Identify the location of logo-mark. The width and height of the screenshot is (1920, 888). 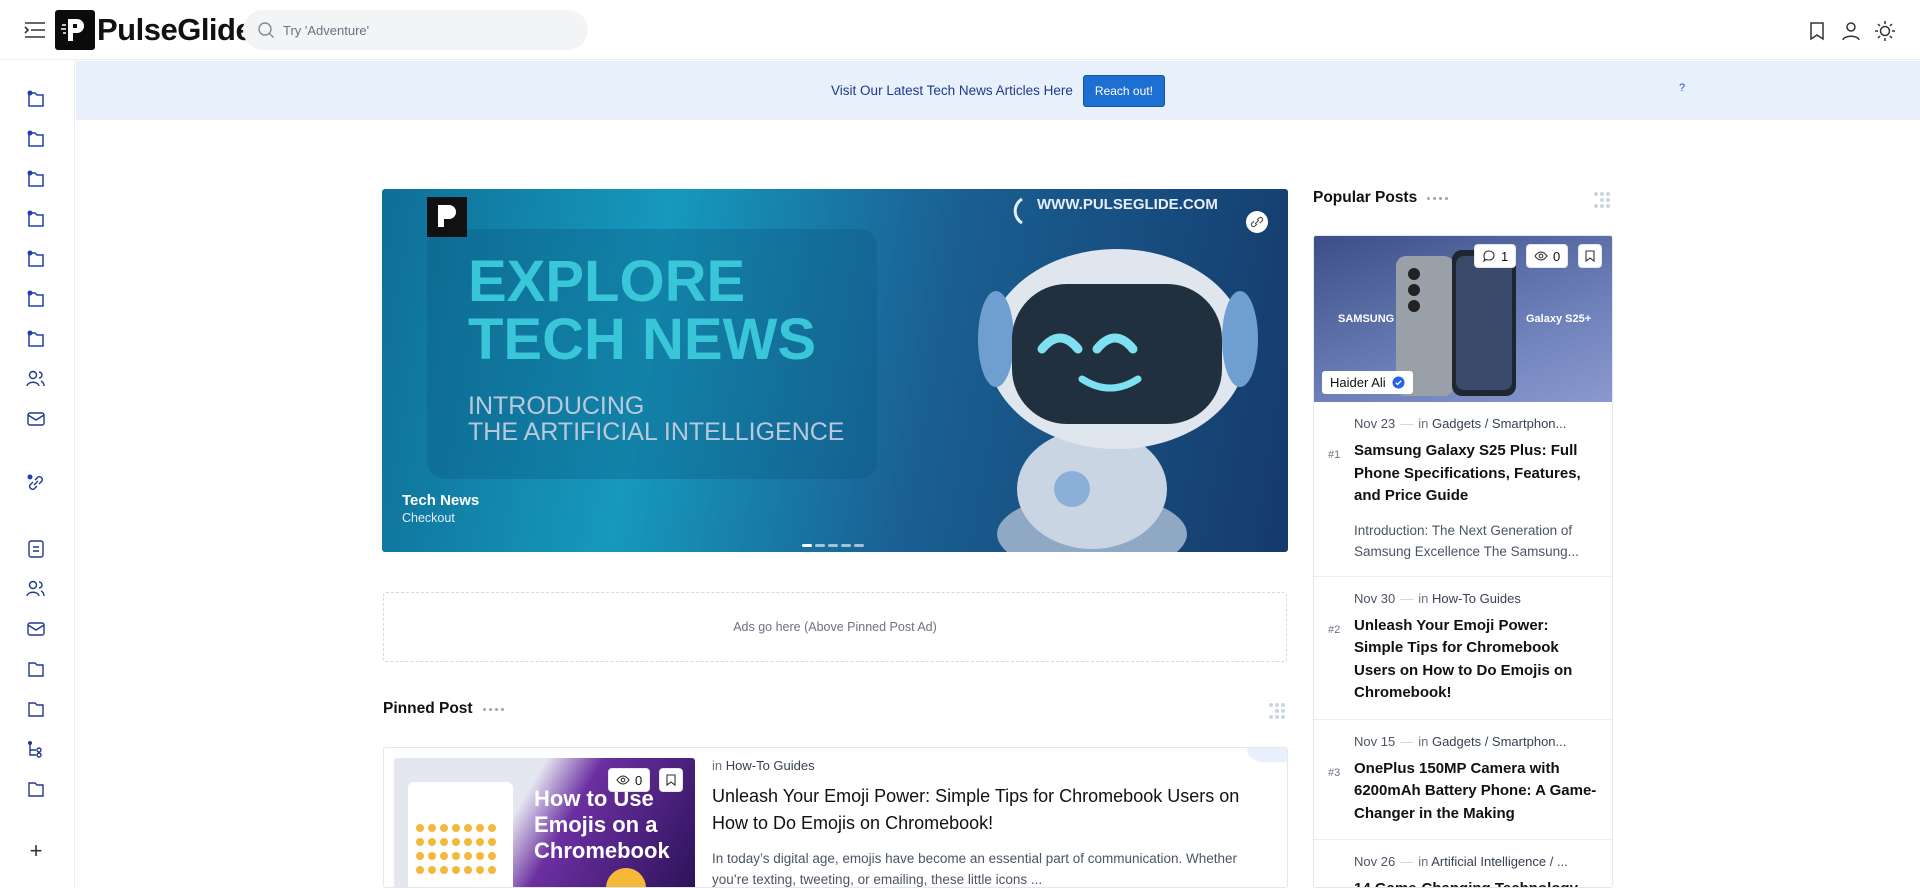
(75, 30).